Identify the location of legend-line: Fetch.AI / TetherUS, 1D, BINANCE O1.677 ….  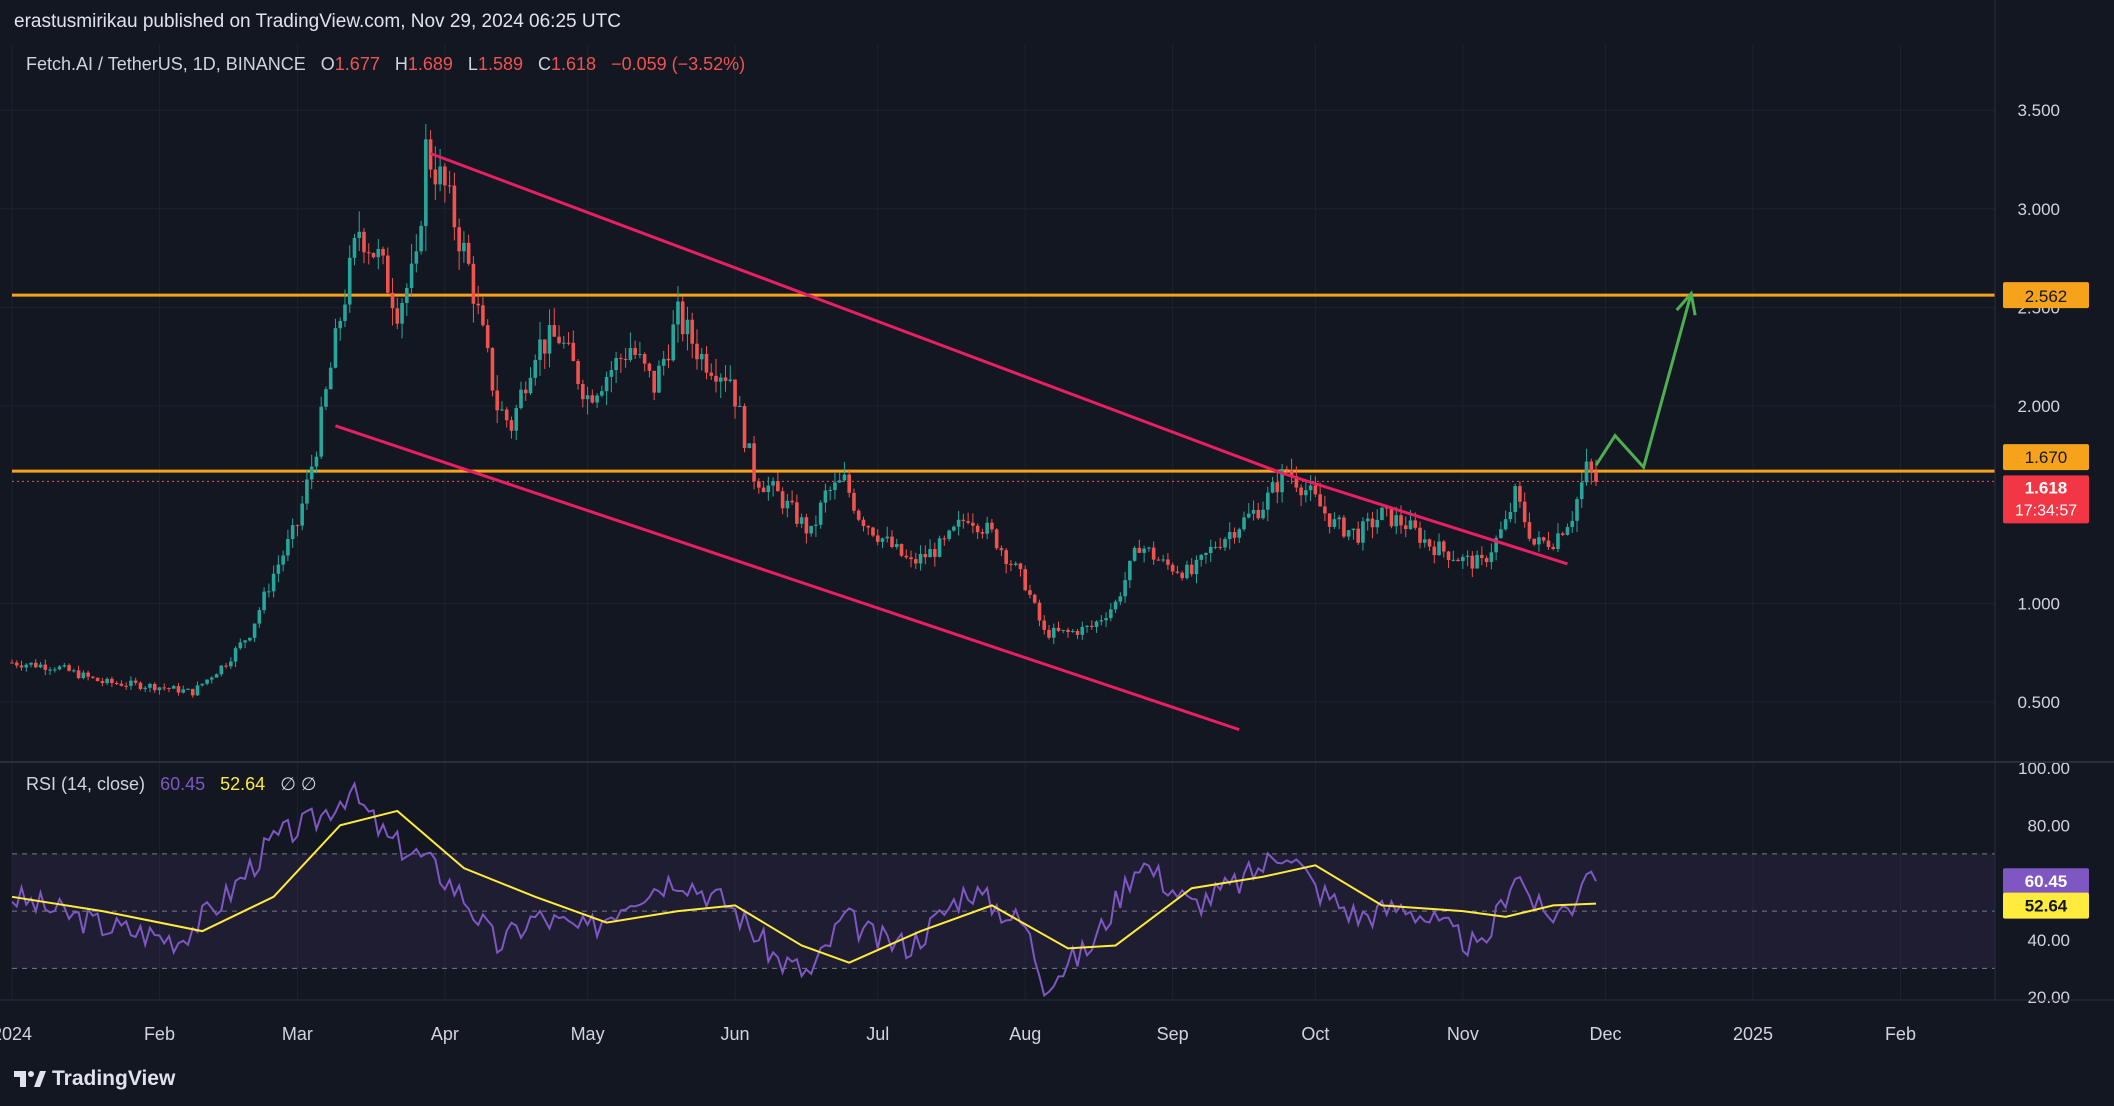
(385, 64).